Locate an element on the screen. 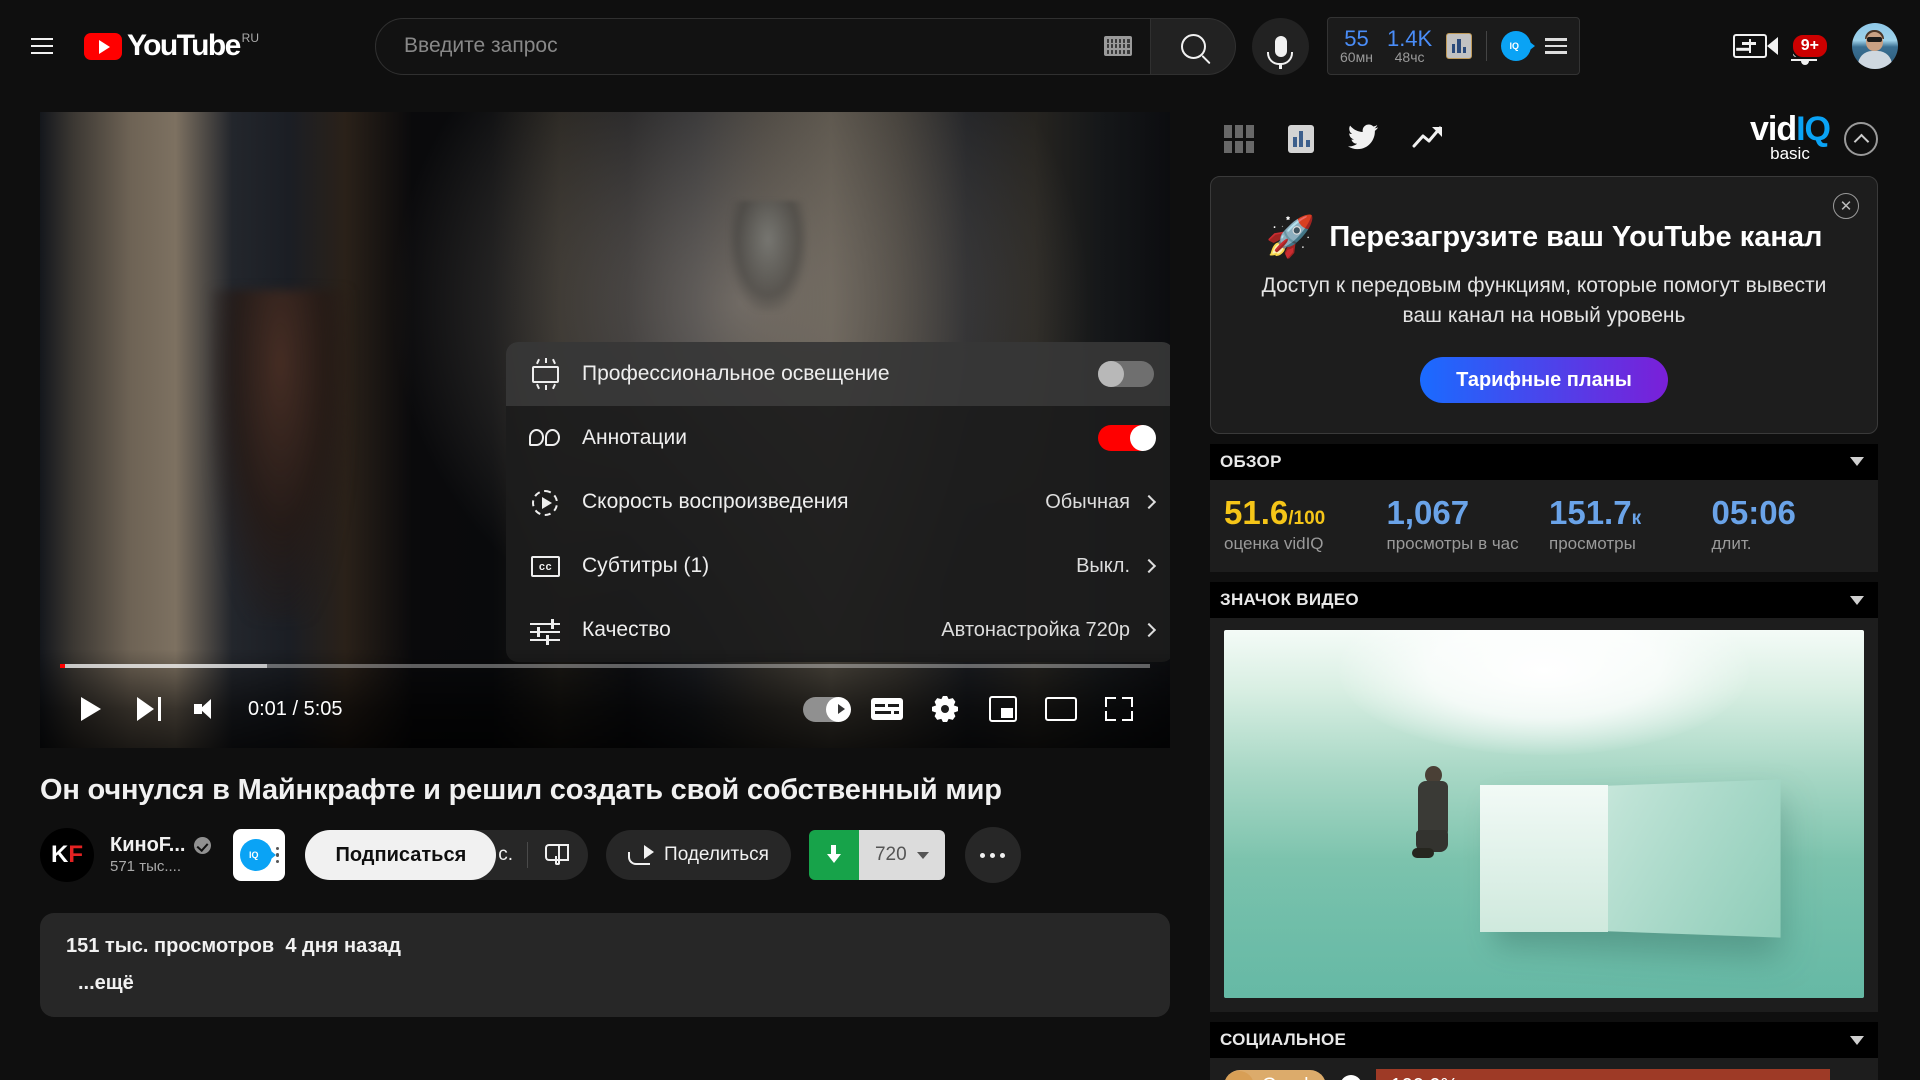 The width and height of the screenshot is (1920, 1080). download-icon-wrap is located at coordinates (833, 855).